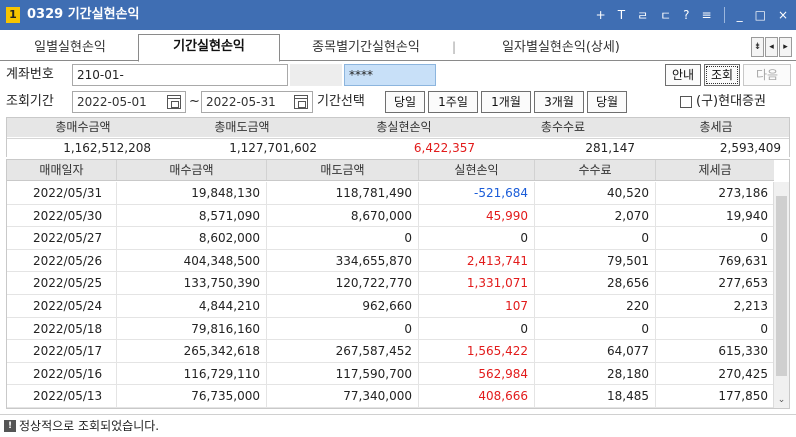 The image size is (796, 437). What do you see at coordinates (62, 260) in the screenshot?
I see `trade-date-cell: 2022/05/26` at bounding box center [62, 260].